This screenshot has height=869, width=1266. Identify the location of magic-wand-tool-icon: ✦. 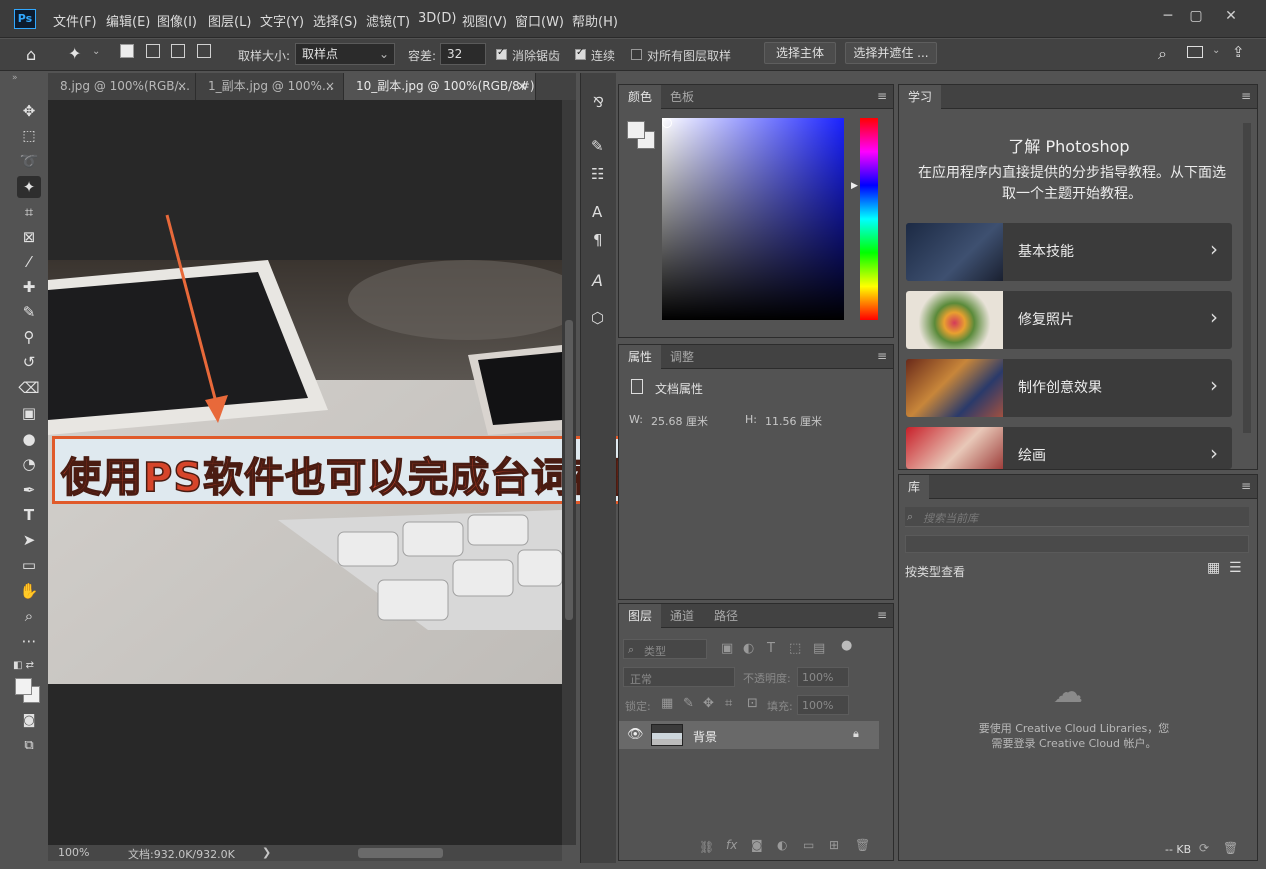
(29, 187).